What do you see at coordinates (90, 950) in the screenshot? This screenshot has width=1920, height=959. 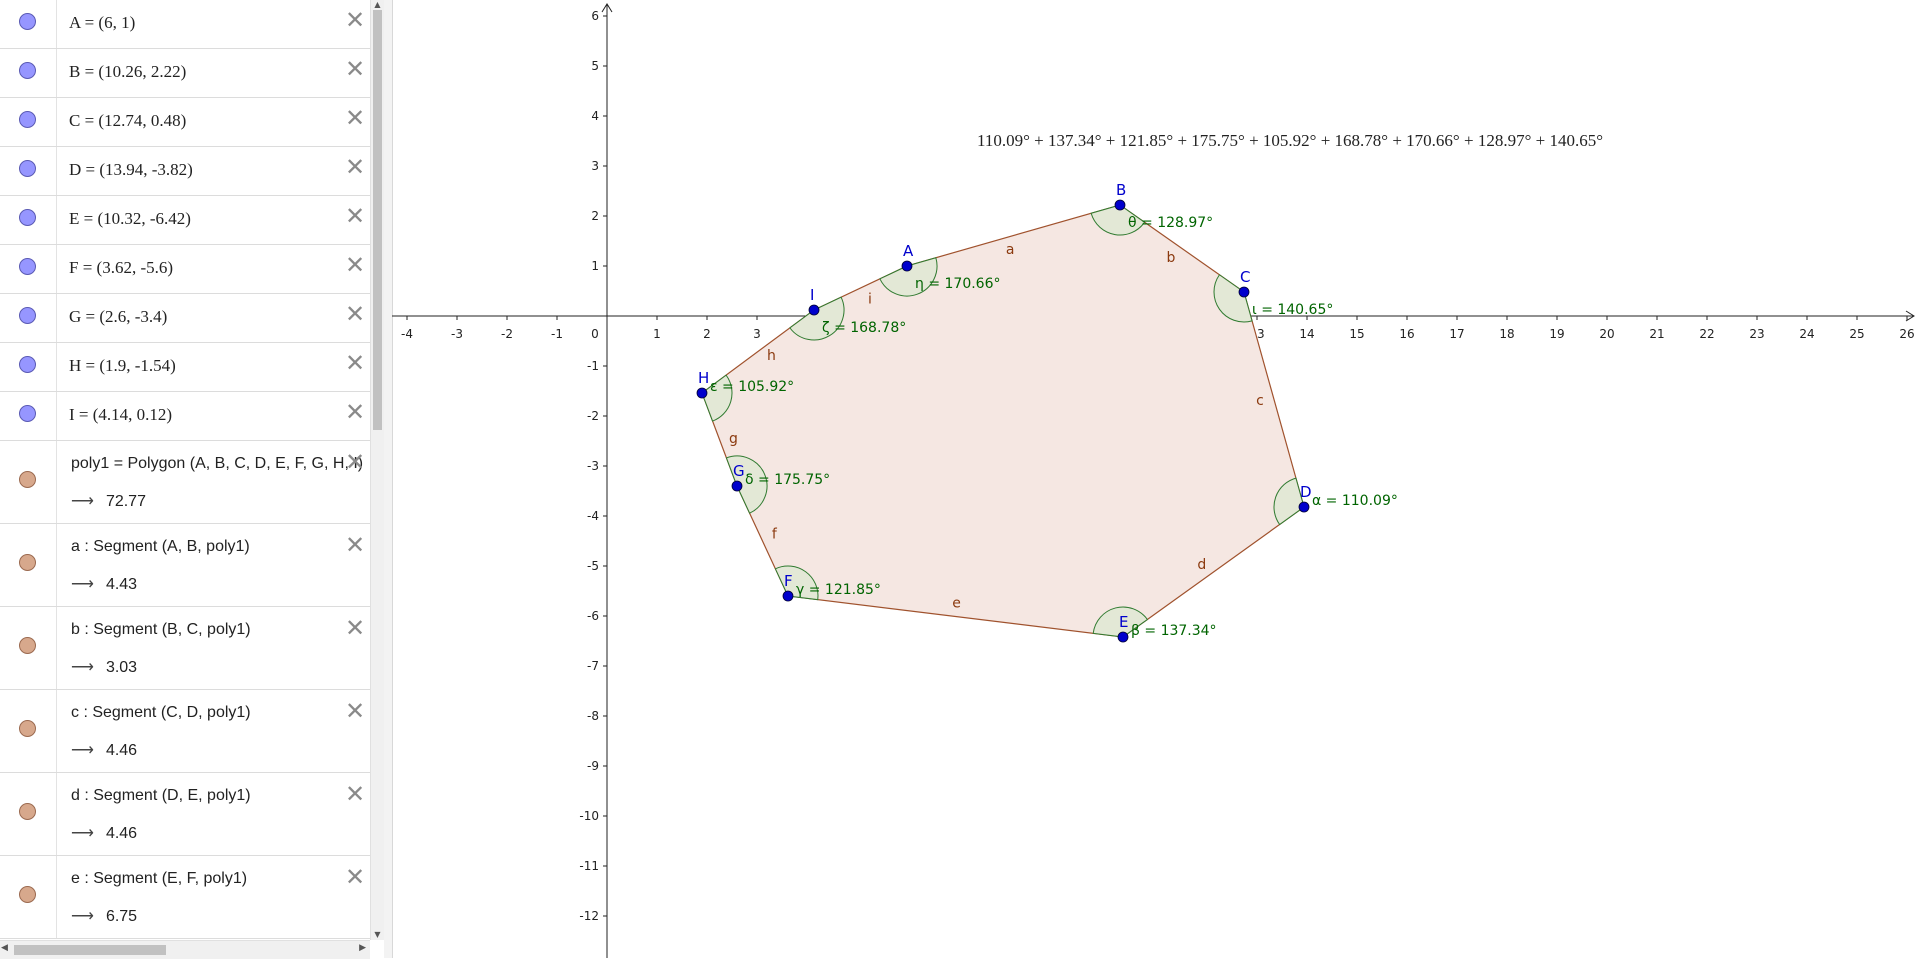 I see `horizontal-scroll-thumb` at bounding box center [90, 950].